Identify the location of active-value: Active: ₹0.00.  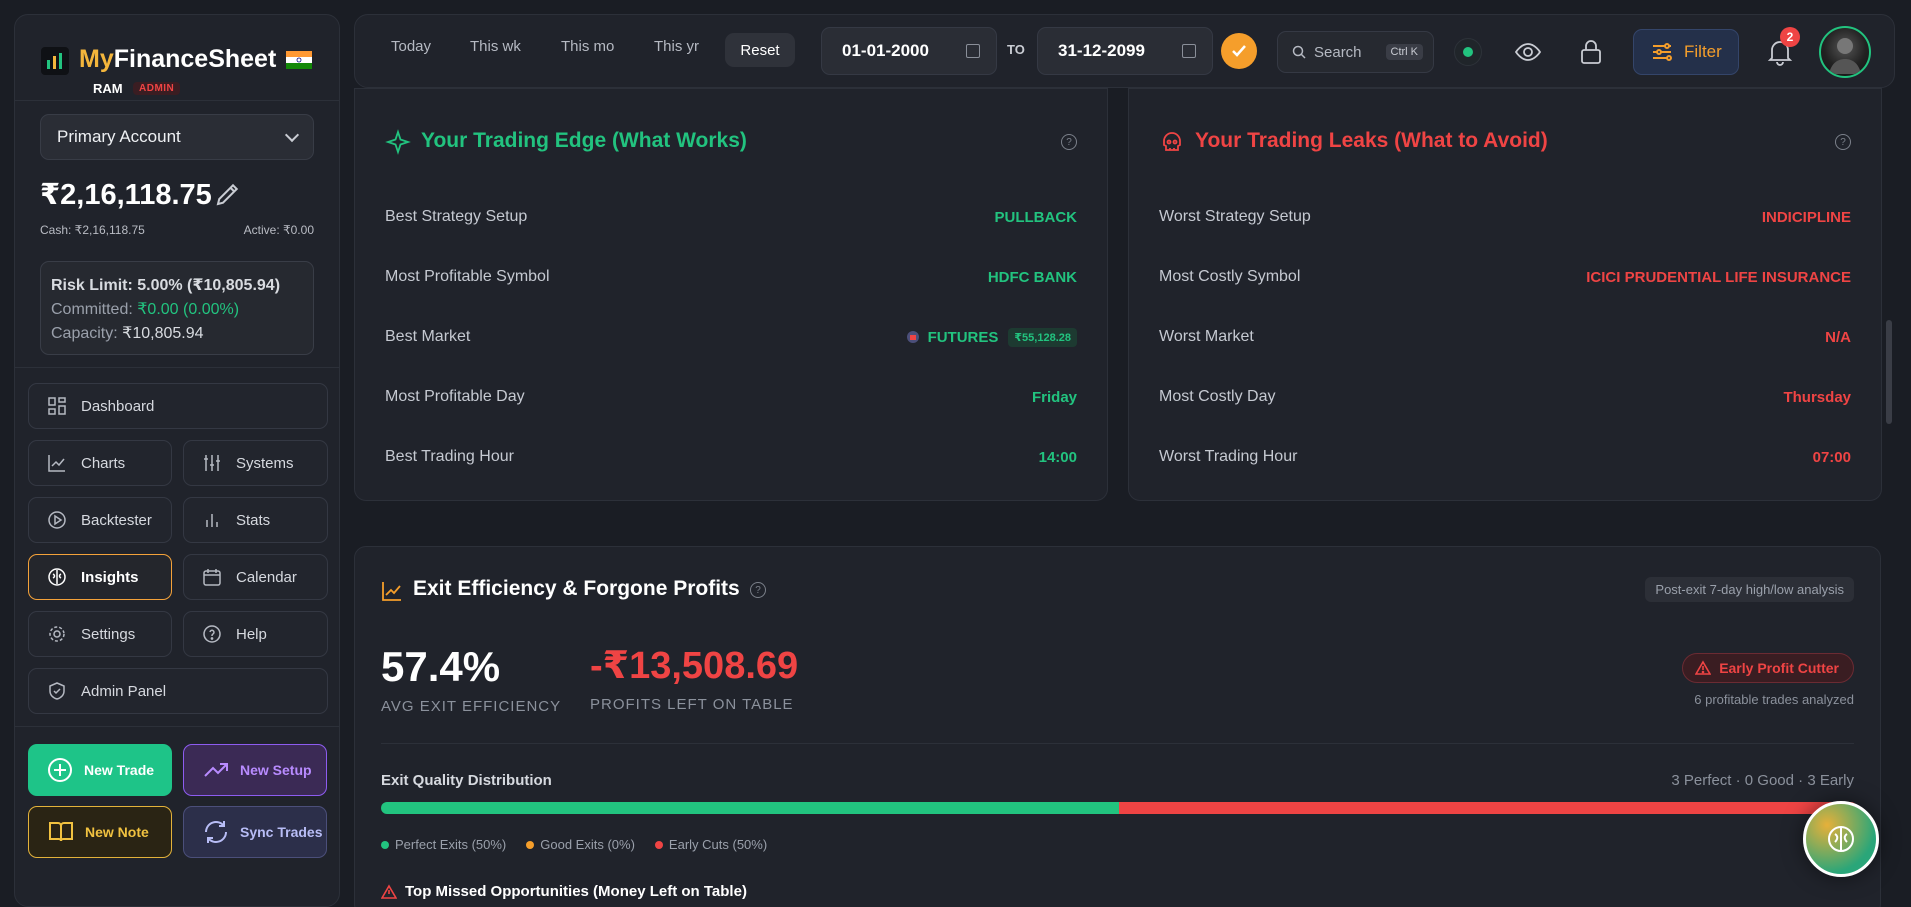
(278, 230).